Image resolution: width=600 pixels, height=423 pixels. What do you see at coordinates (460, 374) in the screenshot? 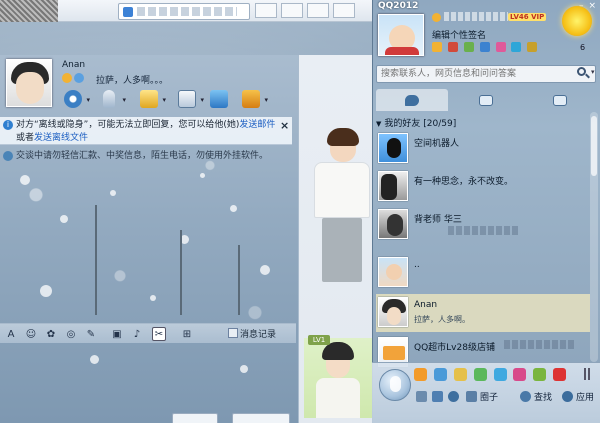
I see `pet-app-icon` at bounding box center [460, 374].